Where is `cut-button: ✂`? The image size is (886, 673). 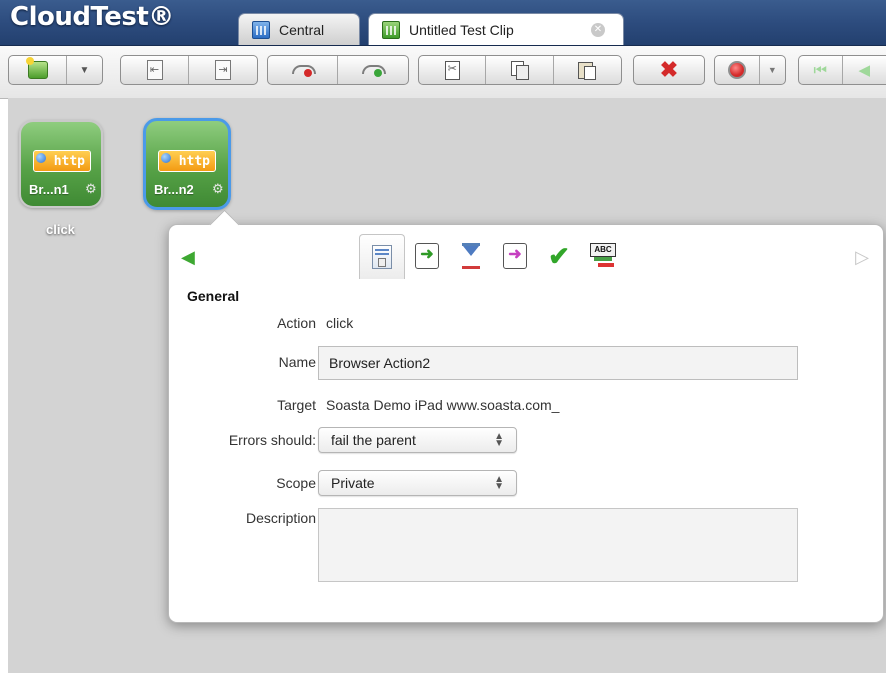 cut-button: ✂ is located at coordinates (453, 70).